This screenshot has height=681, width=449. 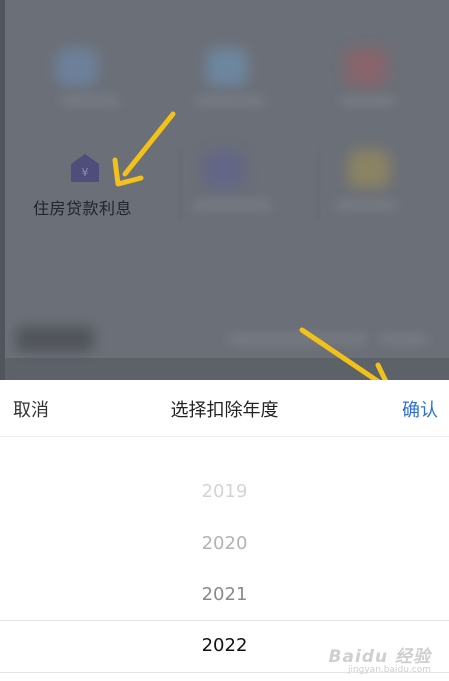 What do you see at coordinates (224, 491) in the screenshot?
I see `picker-option: 2019` at bounding box center [224, 491].